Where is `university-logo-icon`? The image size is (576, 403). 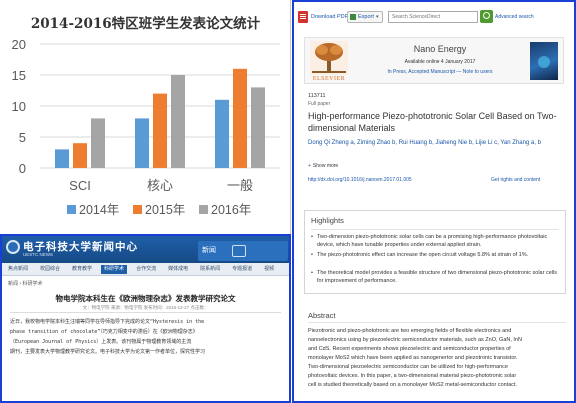
university-logo-icon is located at coordinates (13, 247).